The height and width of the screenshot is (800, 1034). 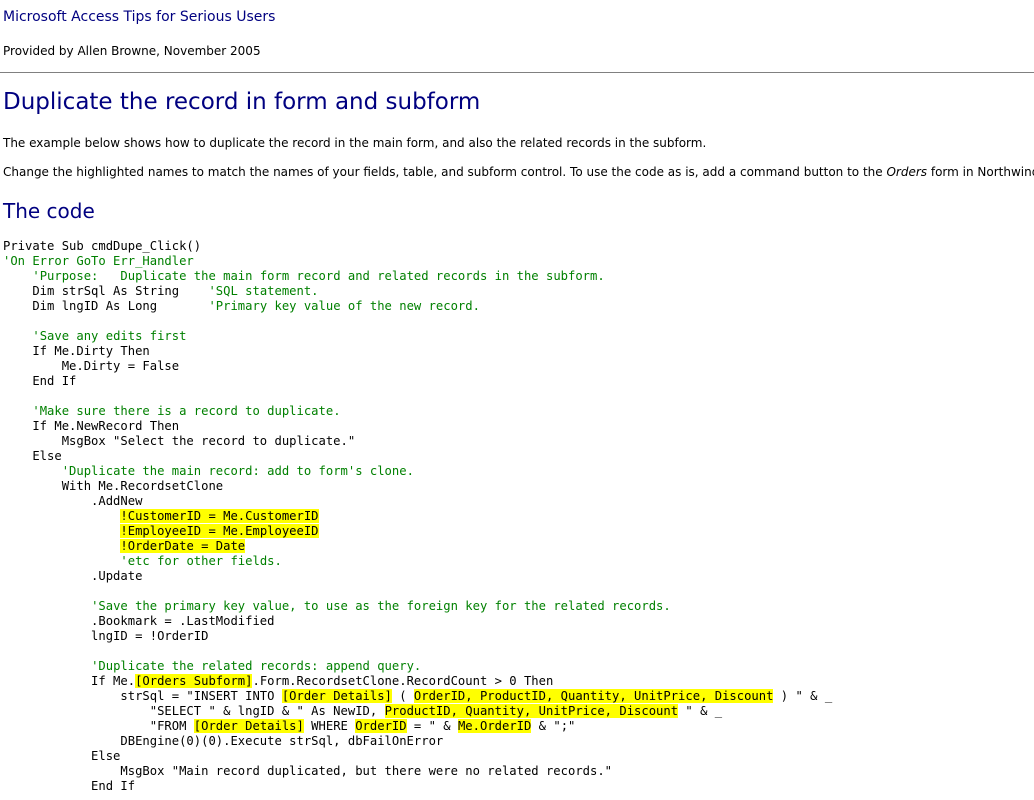 What do you see at coordinates (381, 726) in the screenshot?
I see `code-highlight: OrderID` at bounding box center [381, 726].